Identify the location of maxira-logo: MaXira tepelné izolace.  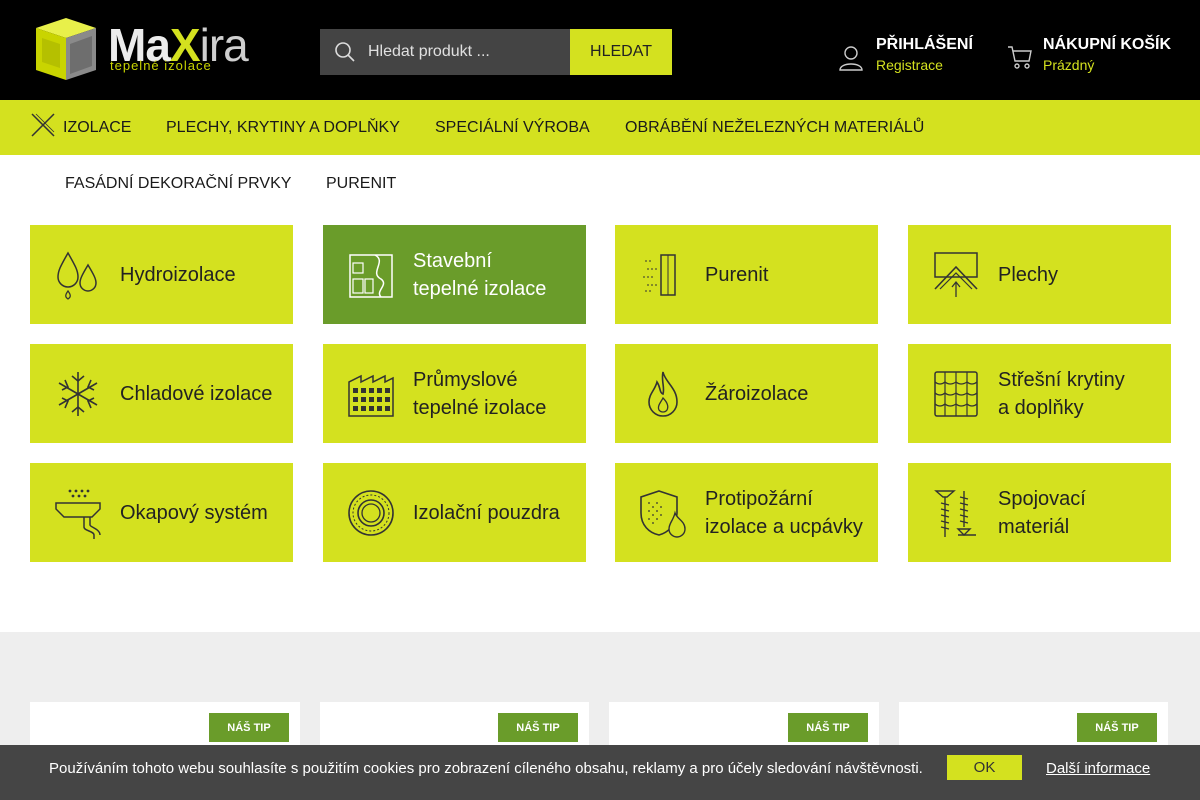
(152, 50).